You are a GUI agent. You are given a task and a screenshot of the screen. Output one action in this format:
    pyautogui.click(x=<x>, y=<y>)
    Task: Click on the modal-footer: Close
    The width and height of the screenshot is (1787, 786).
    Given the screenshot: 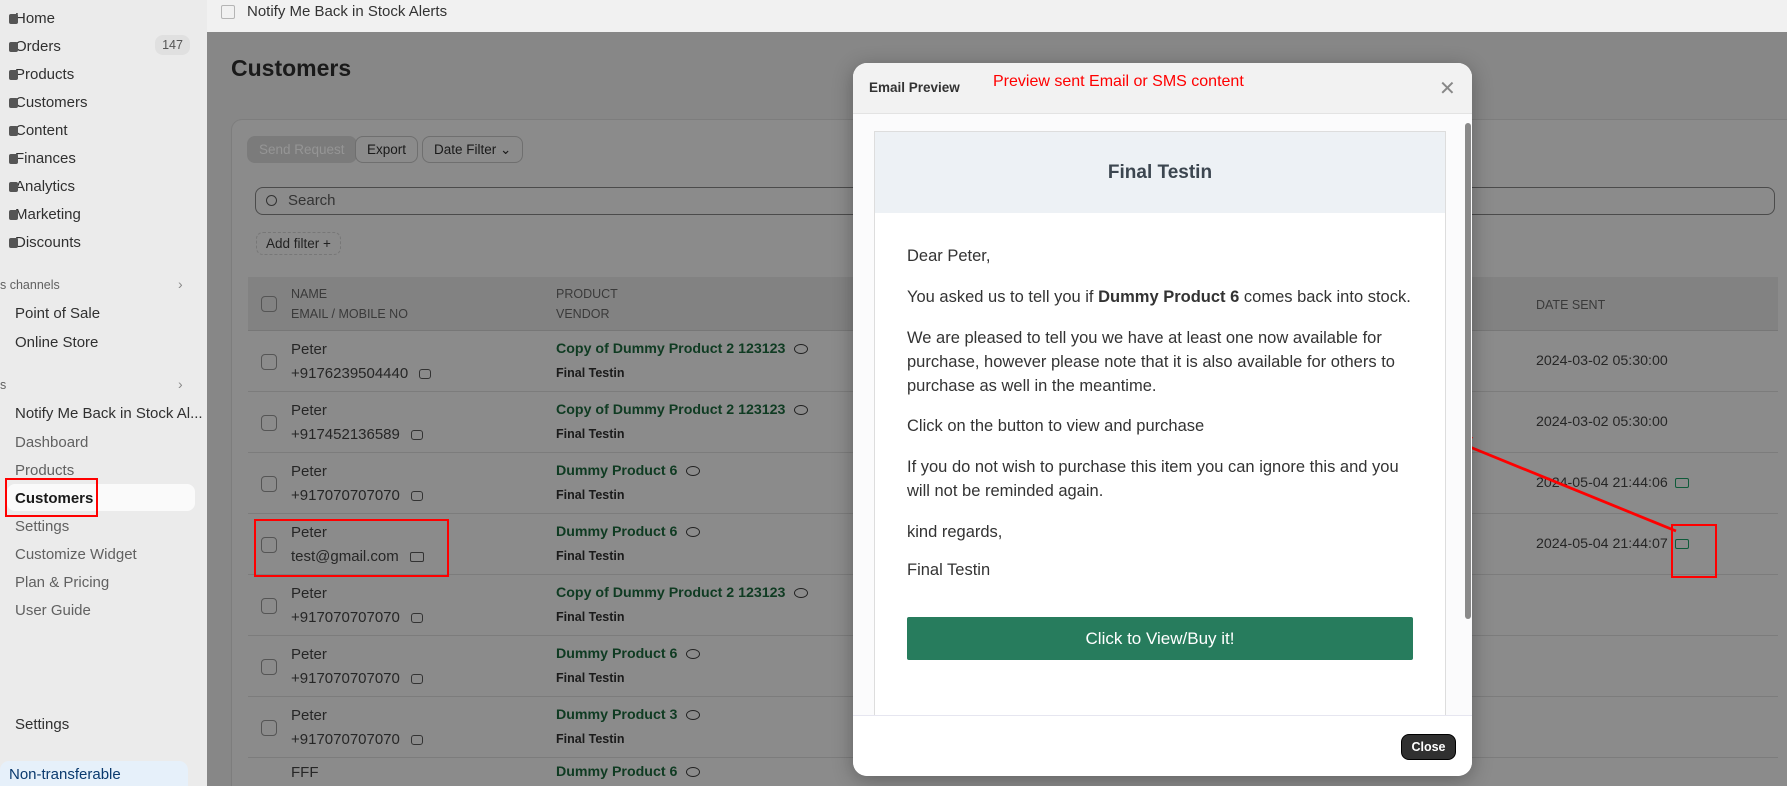 What is the action you would take?
    pyautogui.click(x=1162, y=745)
    